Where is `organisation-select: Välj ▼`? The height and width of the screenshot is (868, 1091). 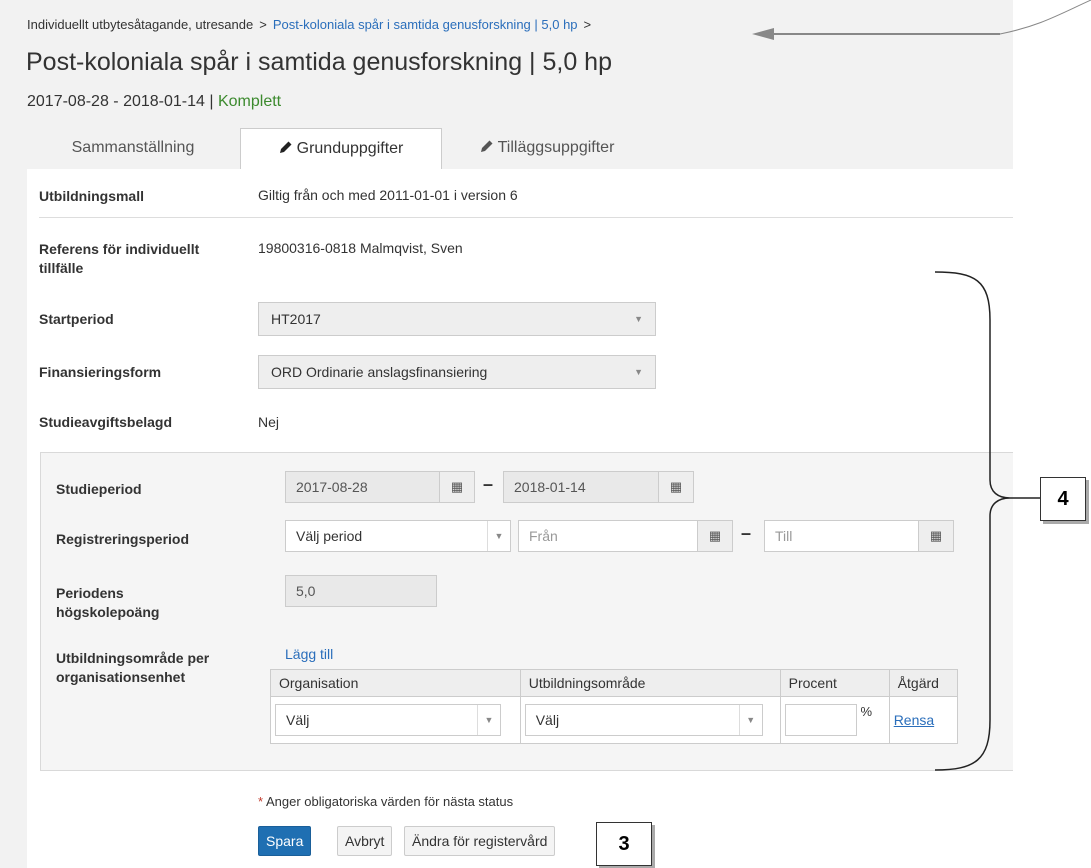
organisation-select: Välj ▼ is located at coordinates (388, 720).